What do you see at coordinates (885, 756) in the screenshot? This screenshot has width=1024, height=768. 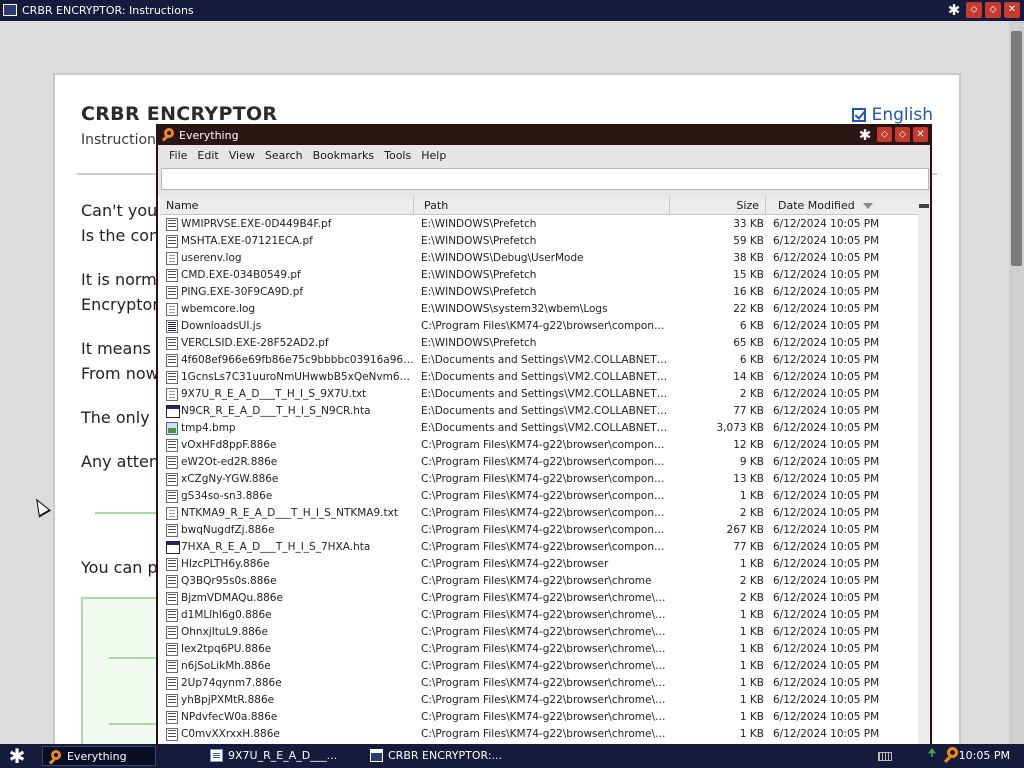 I see `keyboard-icon` at bounding box center [885, 756].